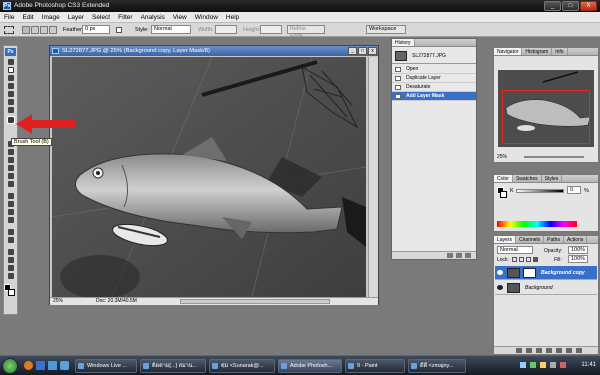  Describe the element at coordinates (434, 78) in the screenshot. I see `history-item: Duplicate Layer` at that location.